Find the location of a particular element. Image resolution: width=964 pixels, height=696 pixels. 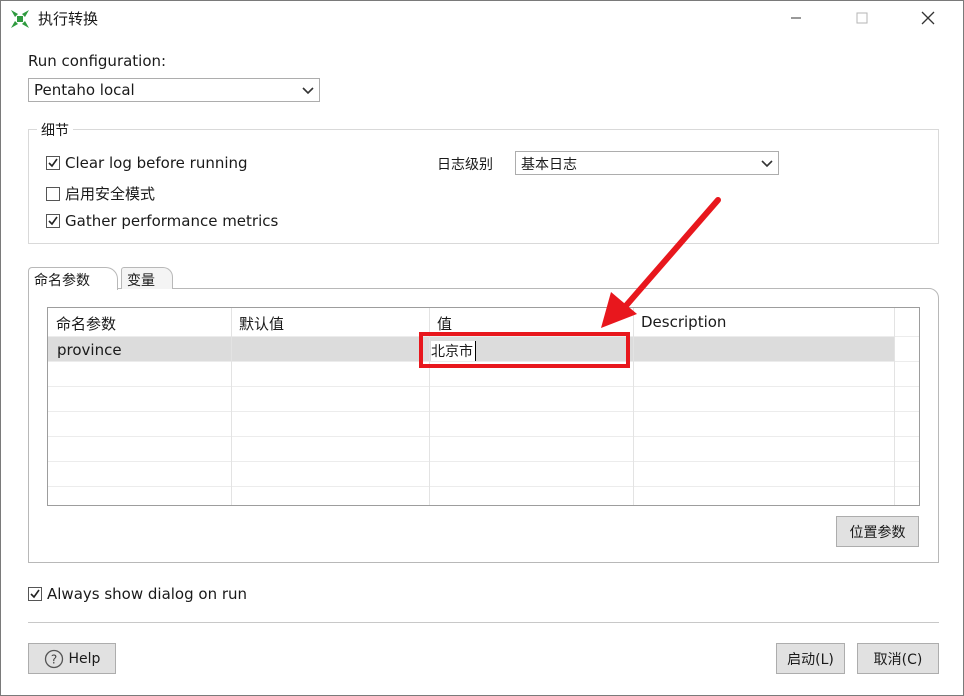

close-icon is located at coordinates (928, 18).